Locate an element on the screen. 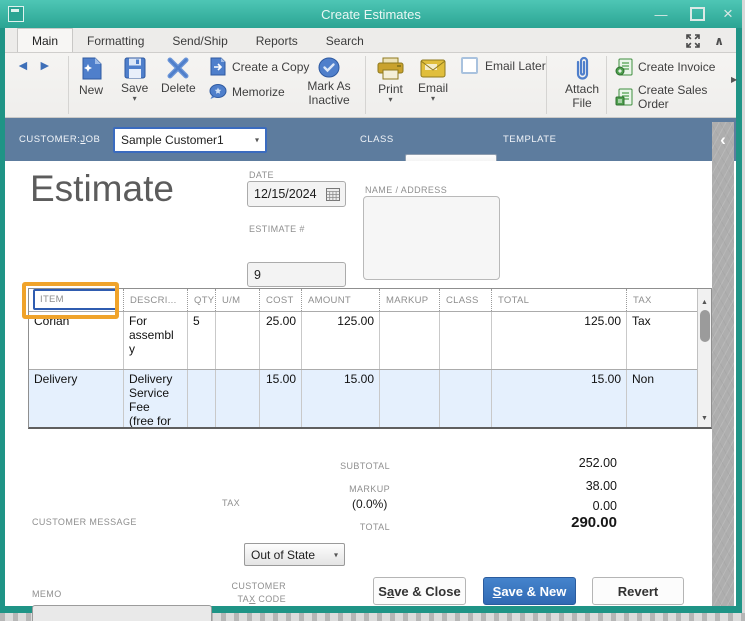  date-field: 12/15/2024 is located at coordinates (296, 194).